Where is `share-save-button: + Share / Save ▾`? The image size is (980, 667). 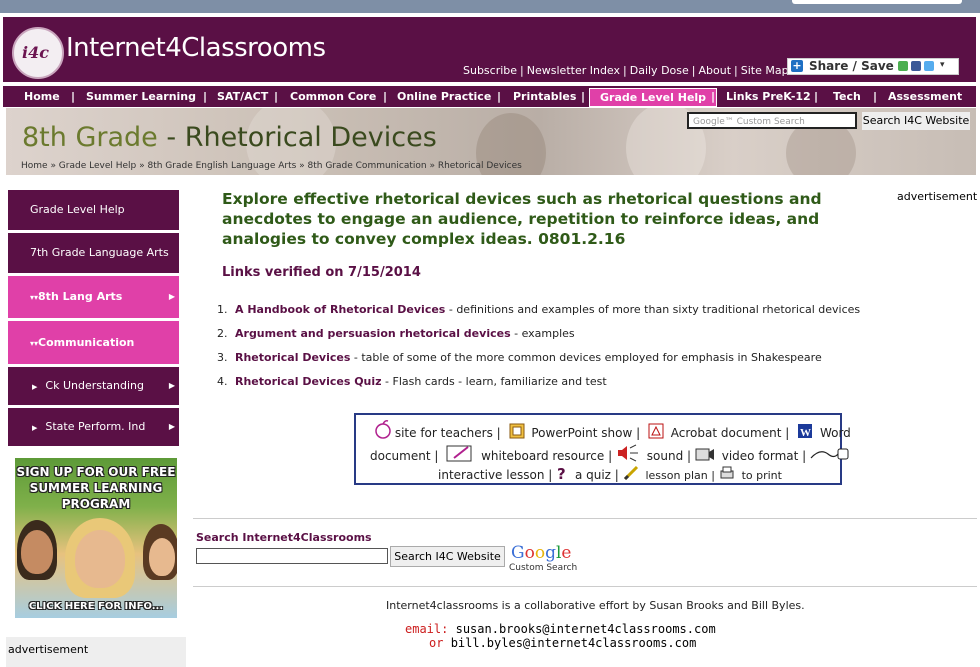
share-save-button: + Share / Save ▾ is located at coordinates (873, 66).